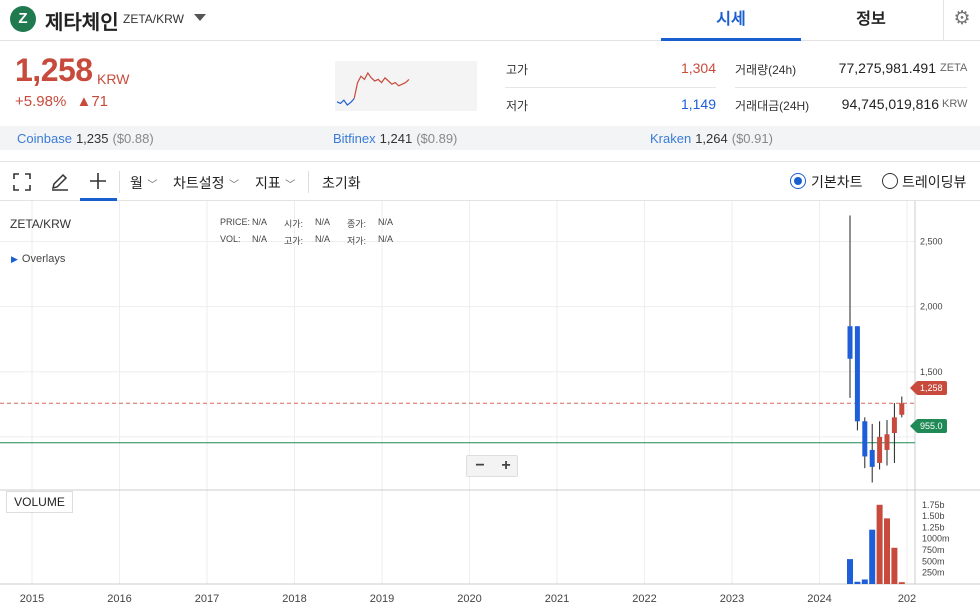  I want to click on turnover-label: 거래대금(24H), so click(772, 106).